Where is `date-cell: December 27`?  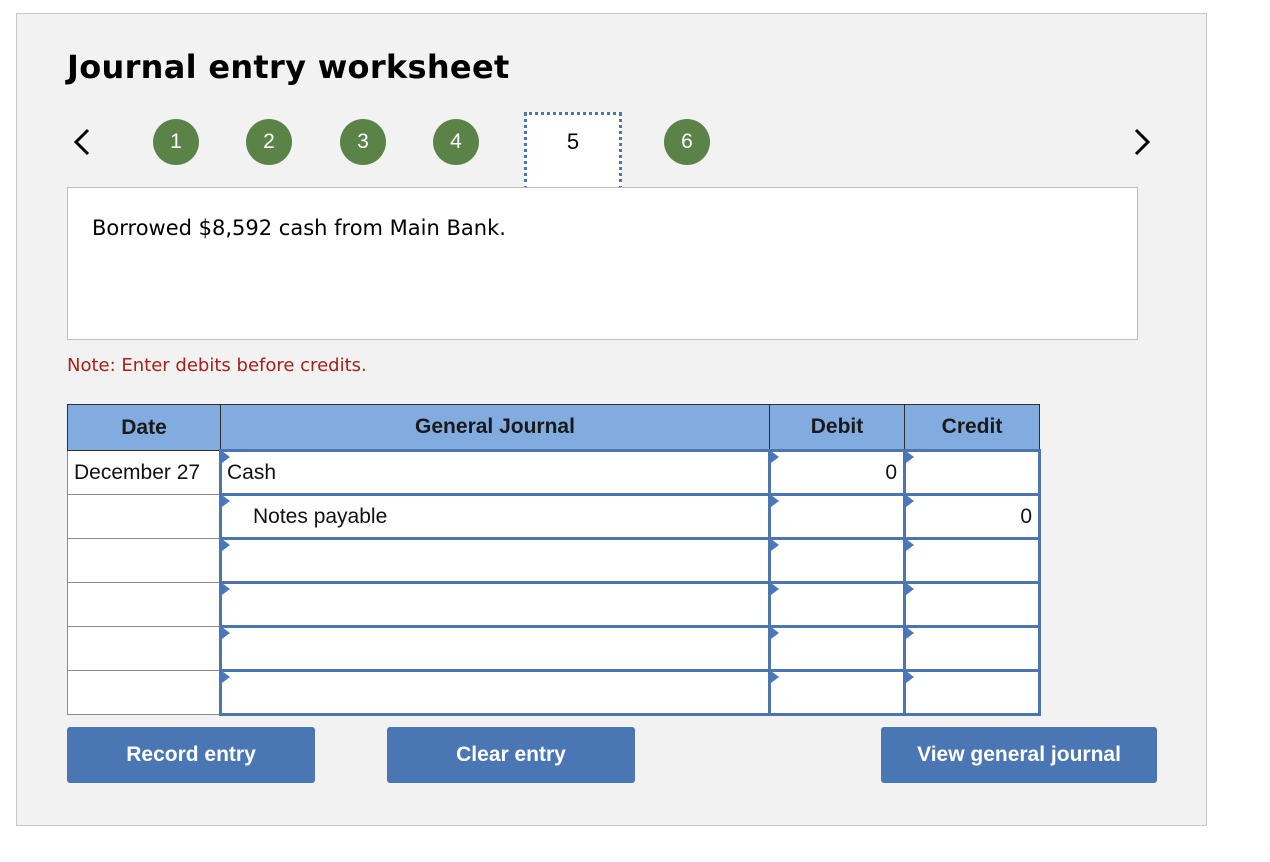 date-cell: December 27 is located at coordinates (144, 472).